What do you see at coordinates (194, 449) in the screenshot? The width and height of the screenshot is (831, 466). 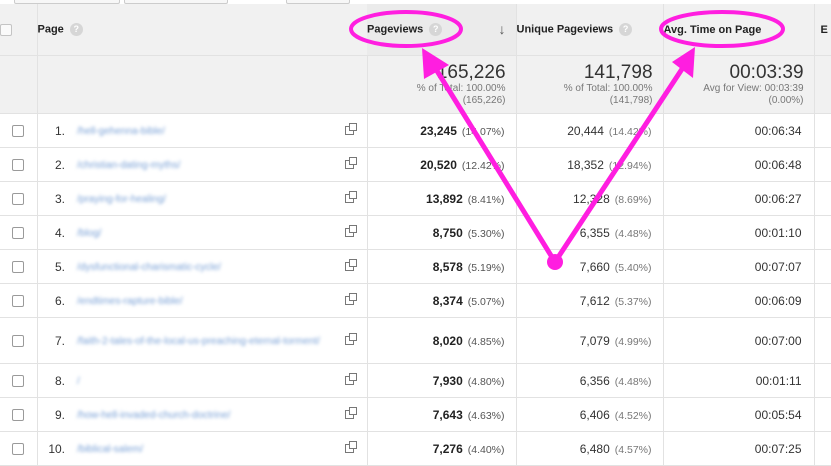 I see `page-link: /biblical-salem/` at bounding box center [194, 449].